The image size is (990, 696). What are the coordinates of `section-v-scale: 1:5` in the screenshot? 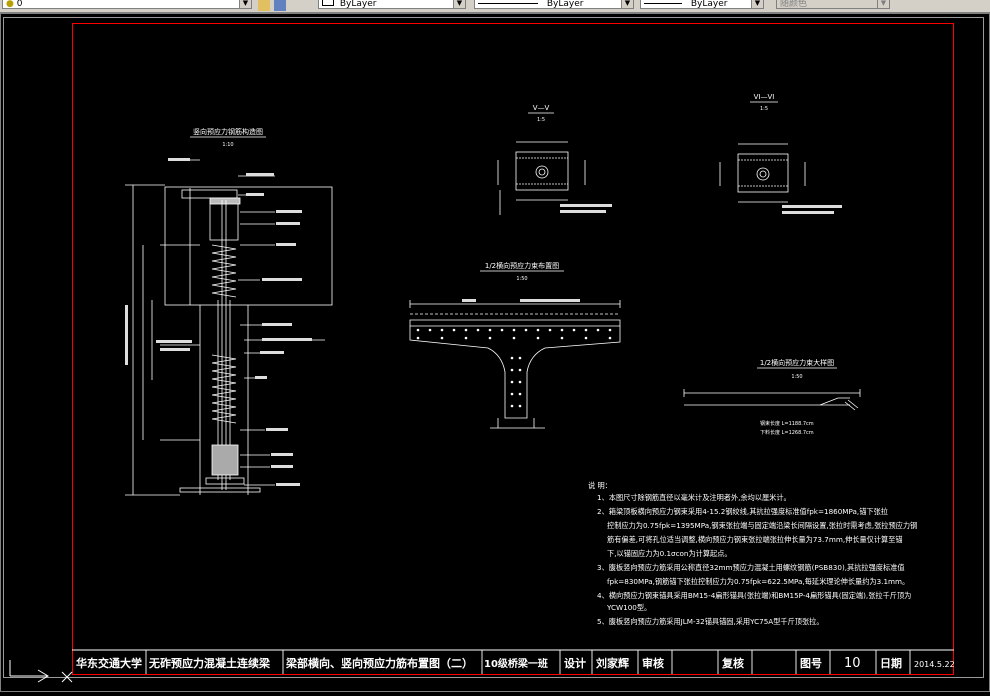 It's located at (541, 120).